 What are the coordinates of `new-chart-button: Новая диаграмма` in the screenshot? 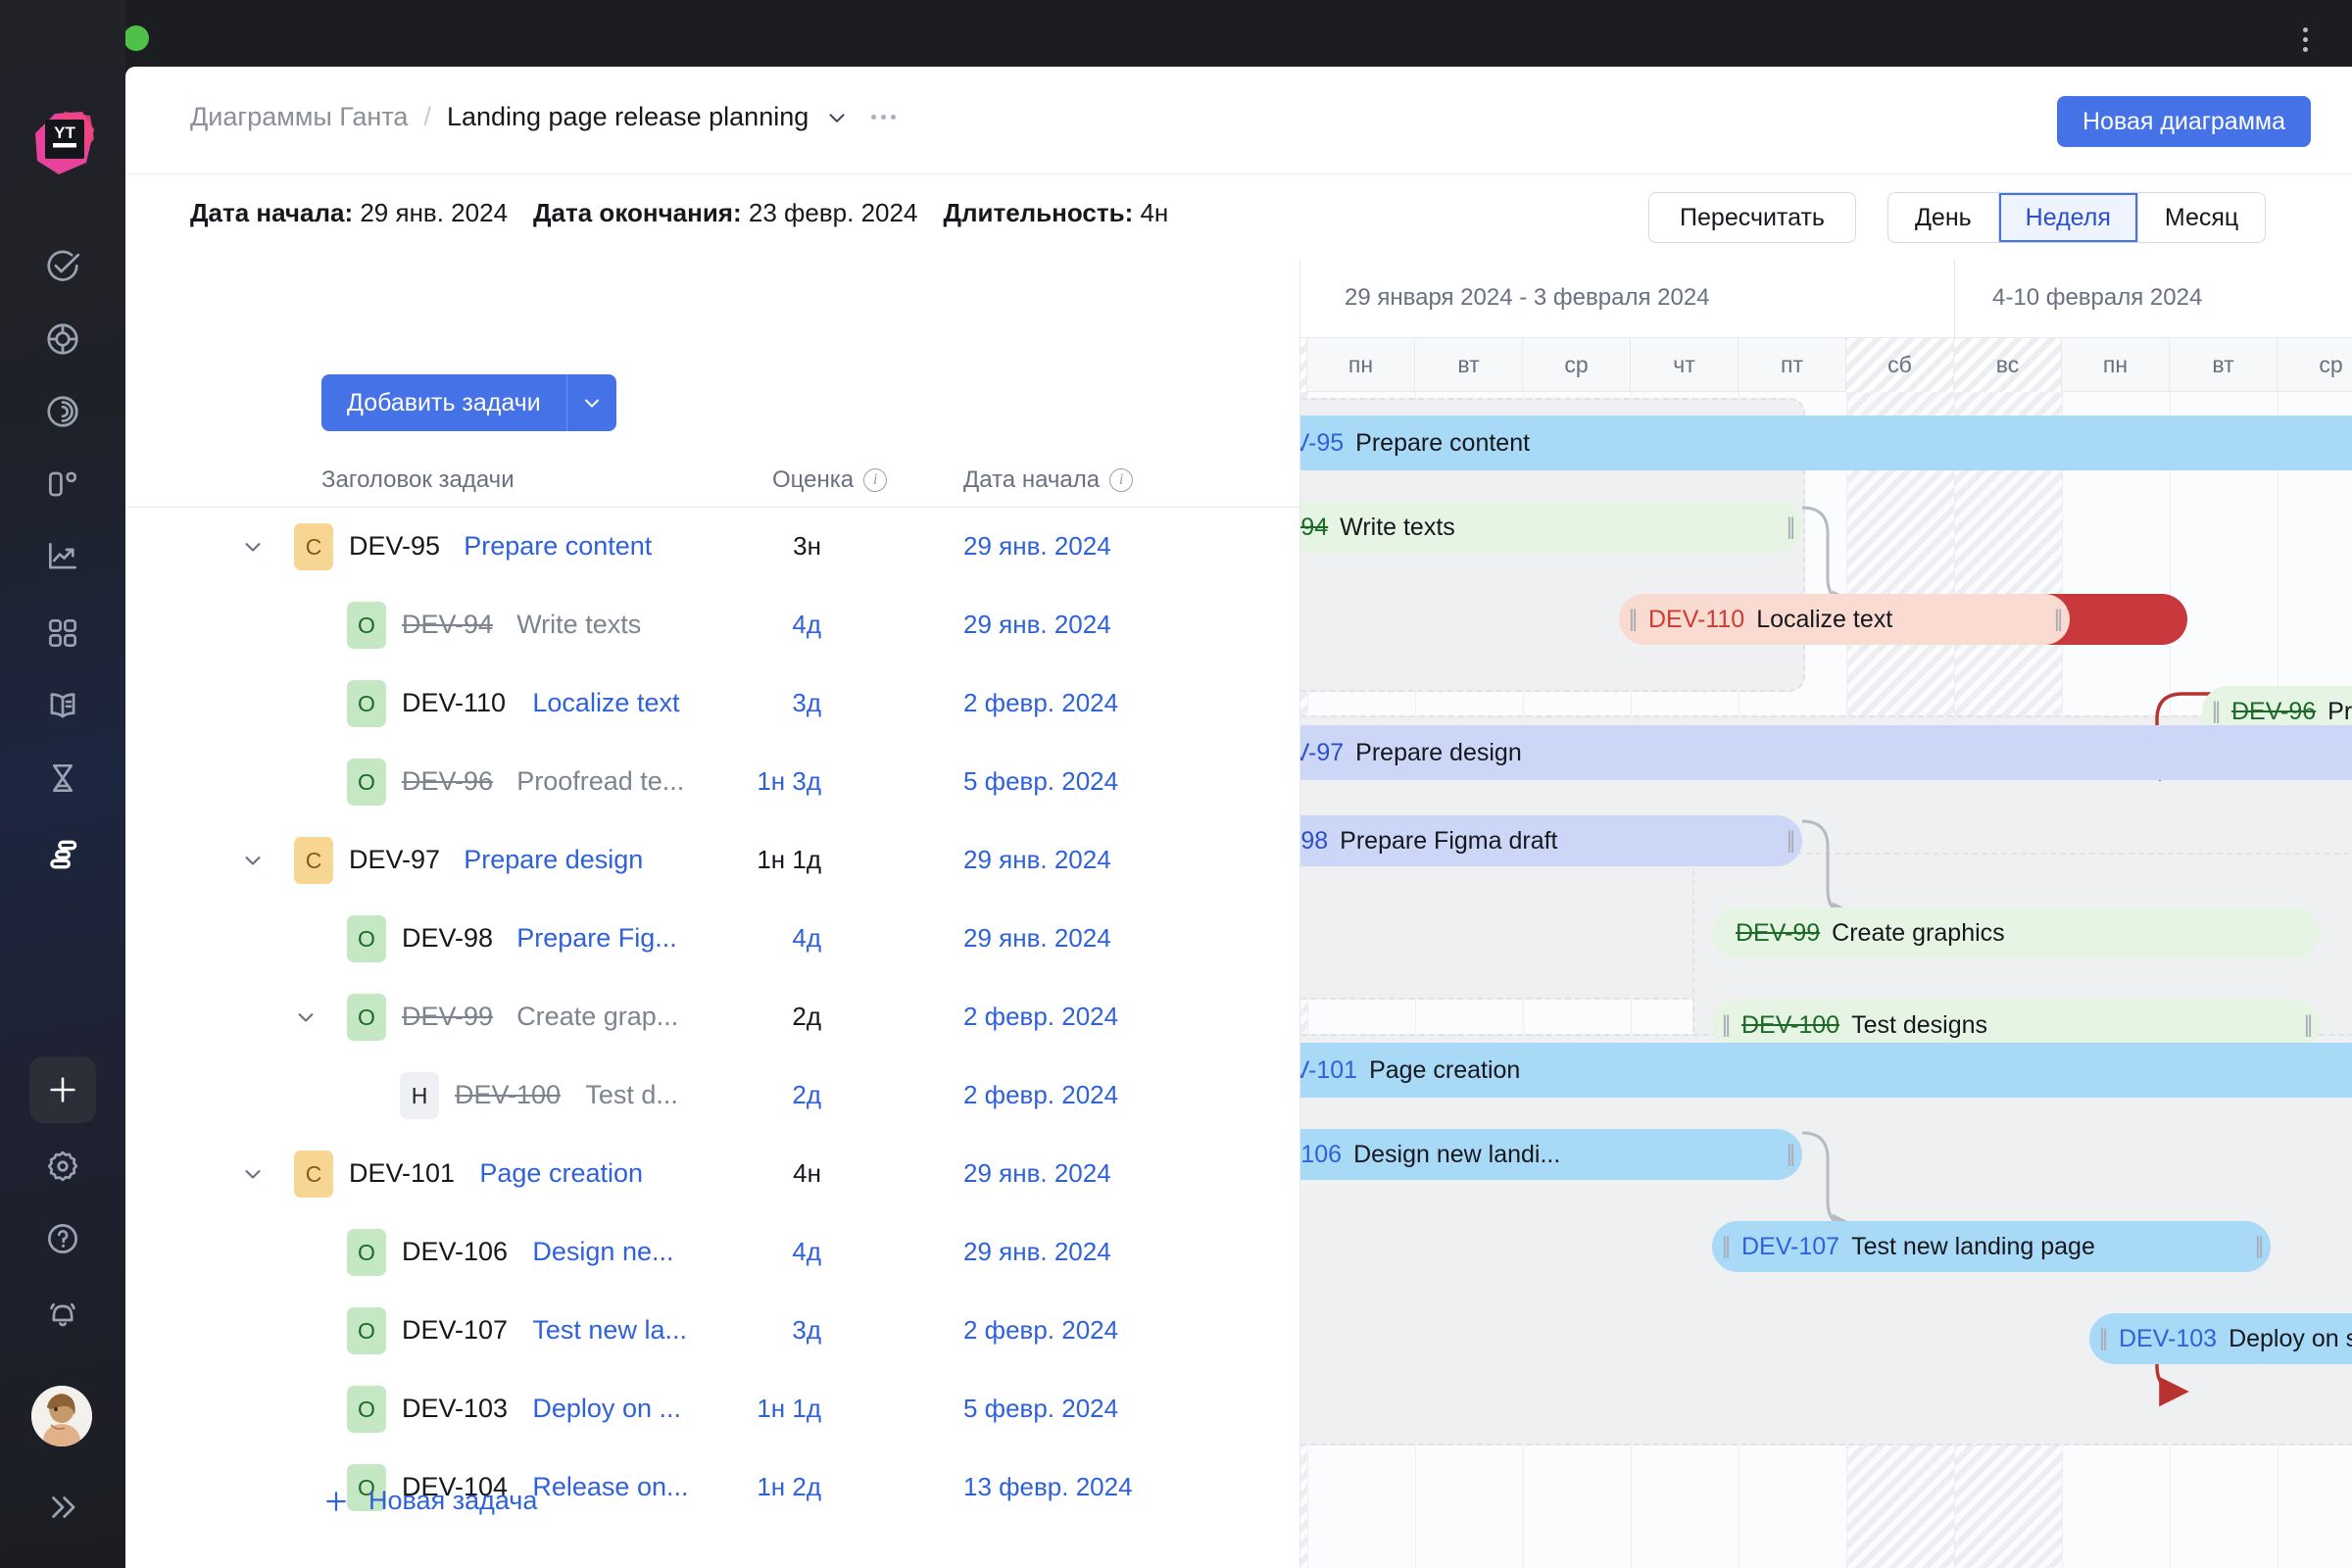 It's located at (2183, 121).